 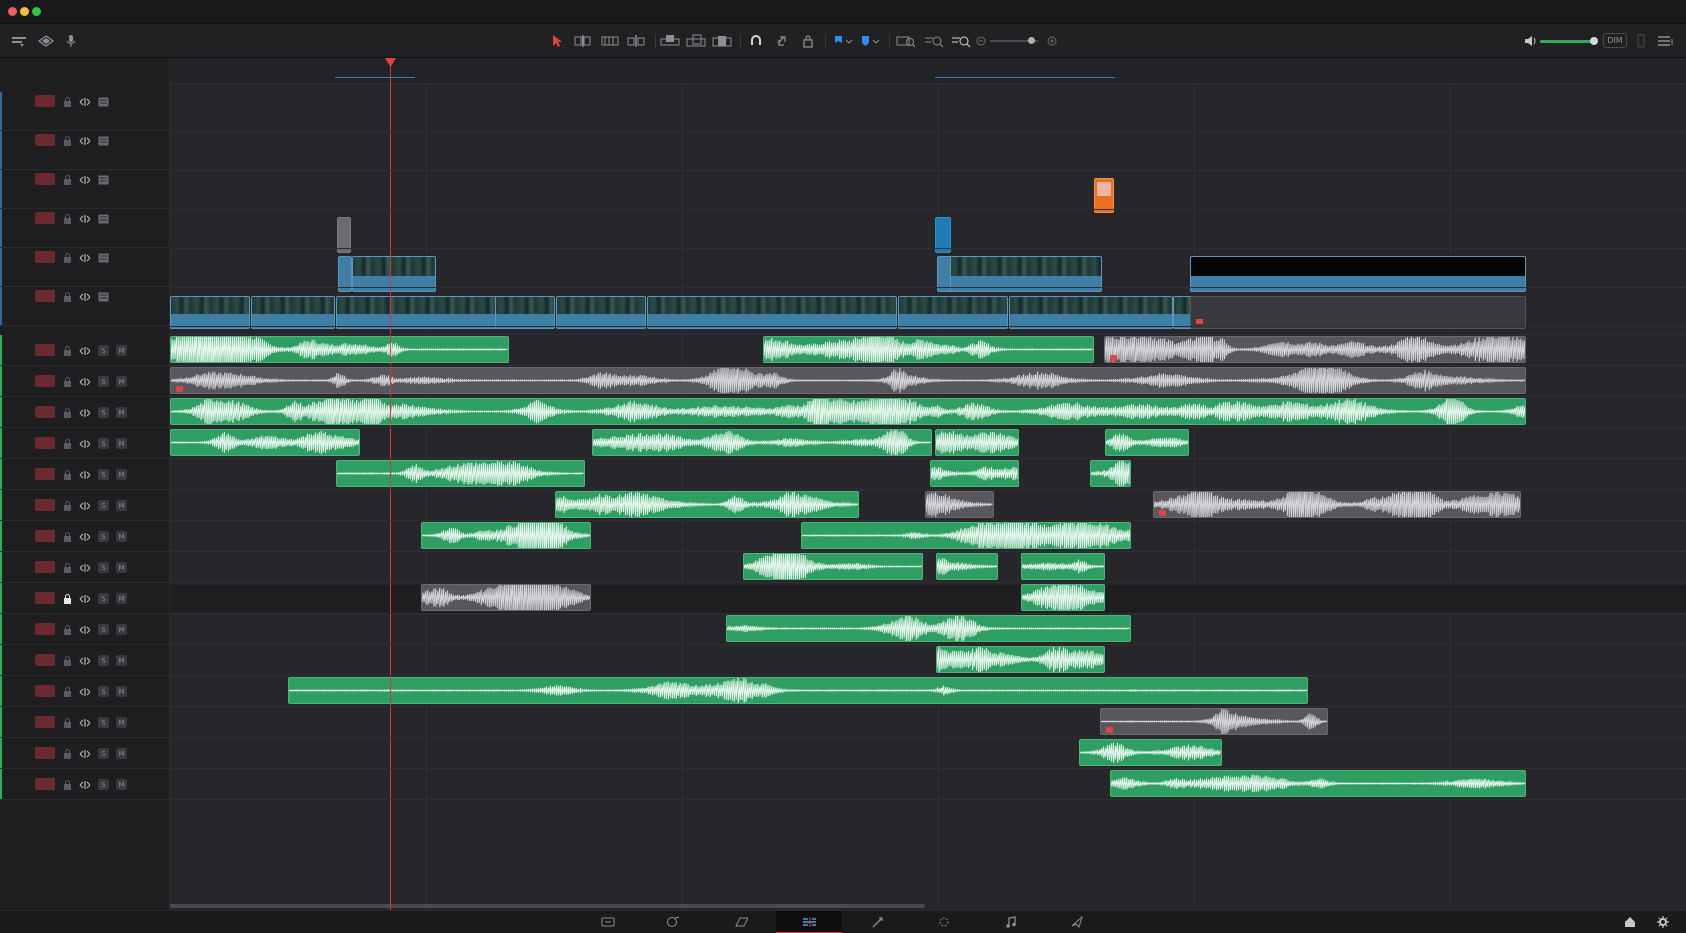 What do you see at coordinates (71, 41) in the screenshot?
I see `microphone-icon` at bounding box center [71, 41].